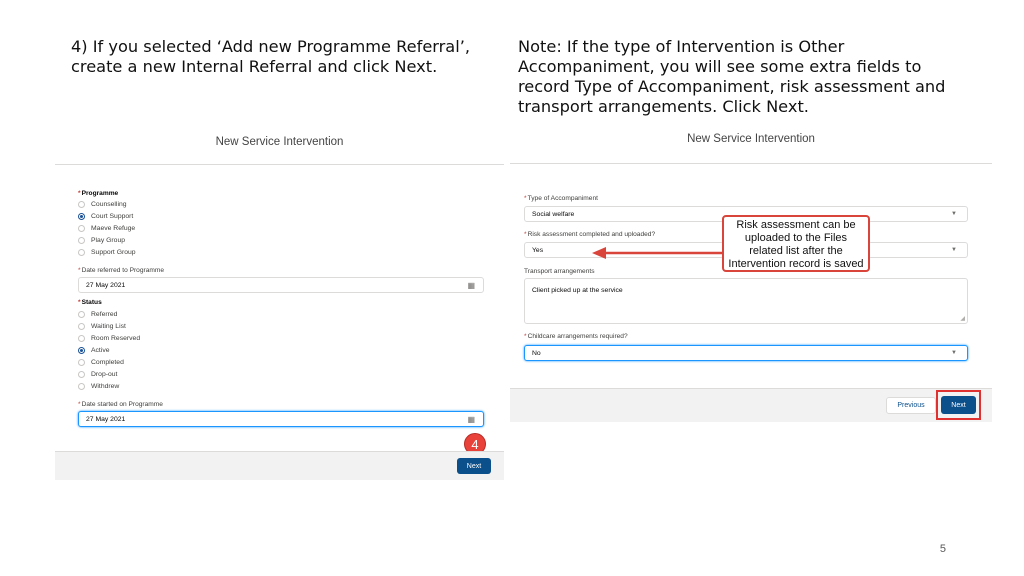  I want to click on resize-handle-icon: ◢, so click(962, 318).